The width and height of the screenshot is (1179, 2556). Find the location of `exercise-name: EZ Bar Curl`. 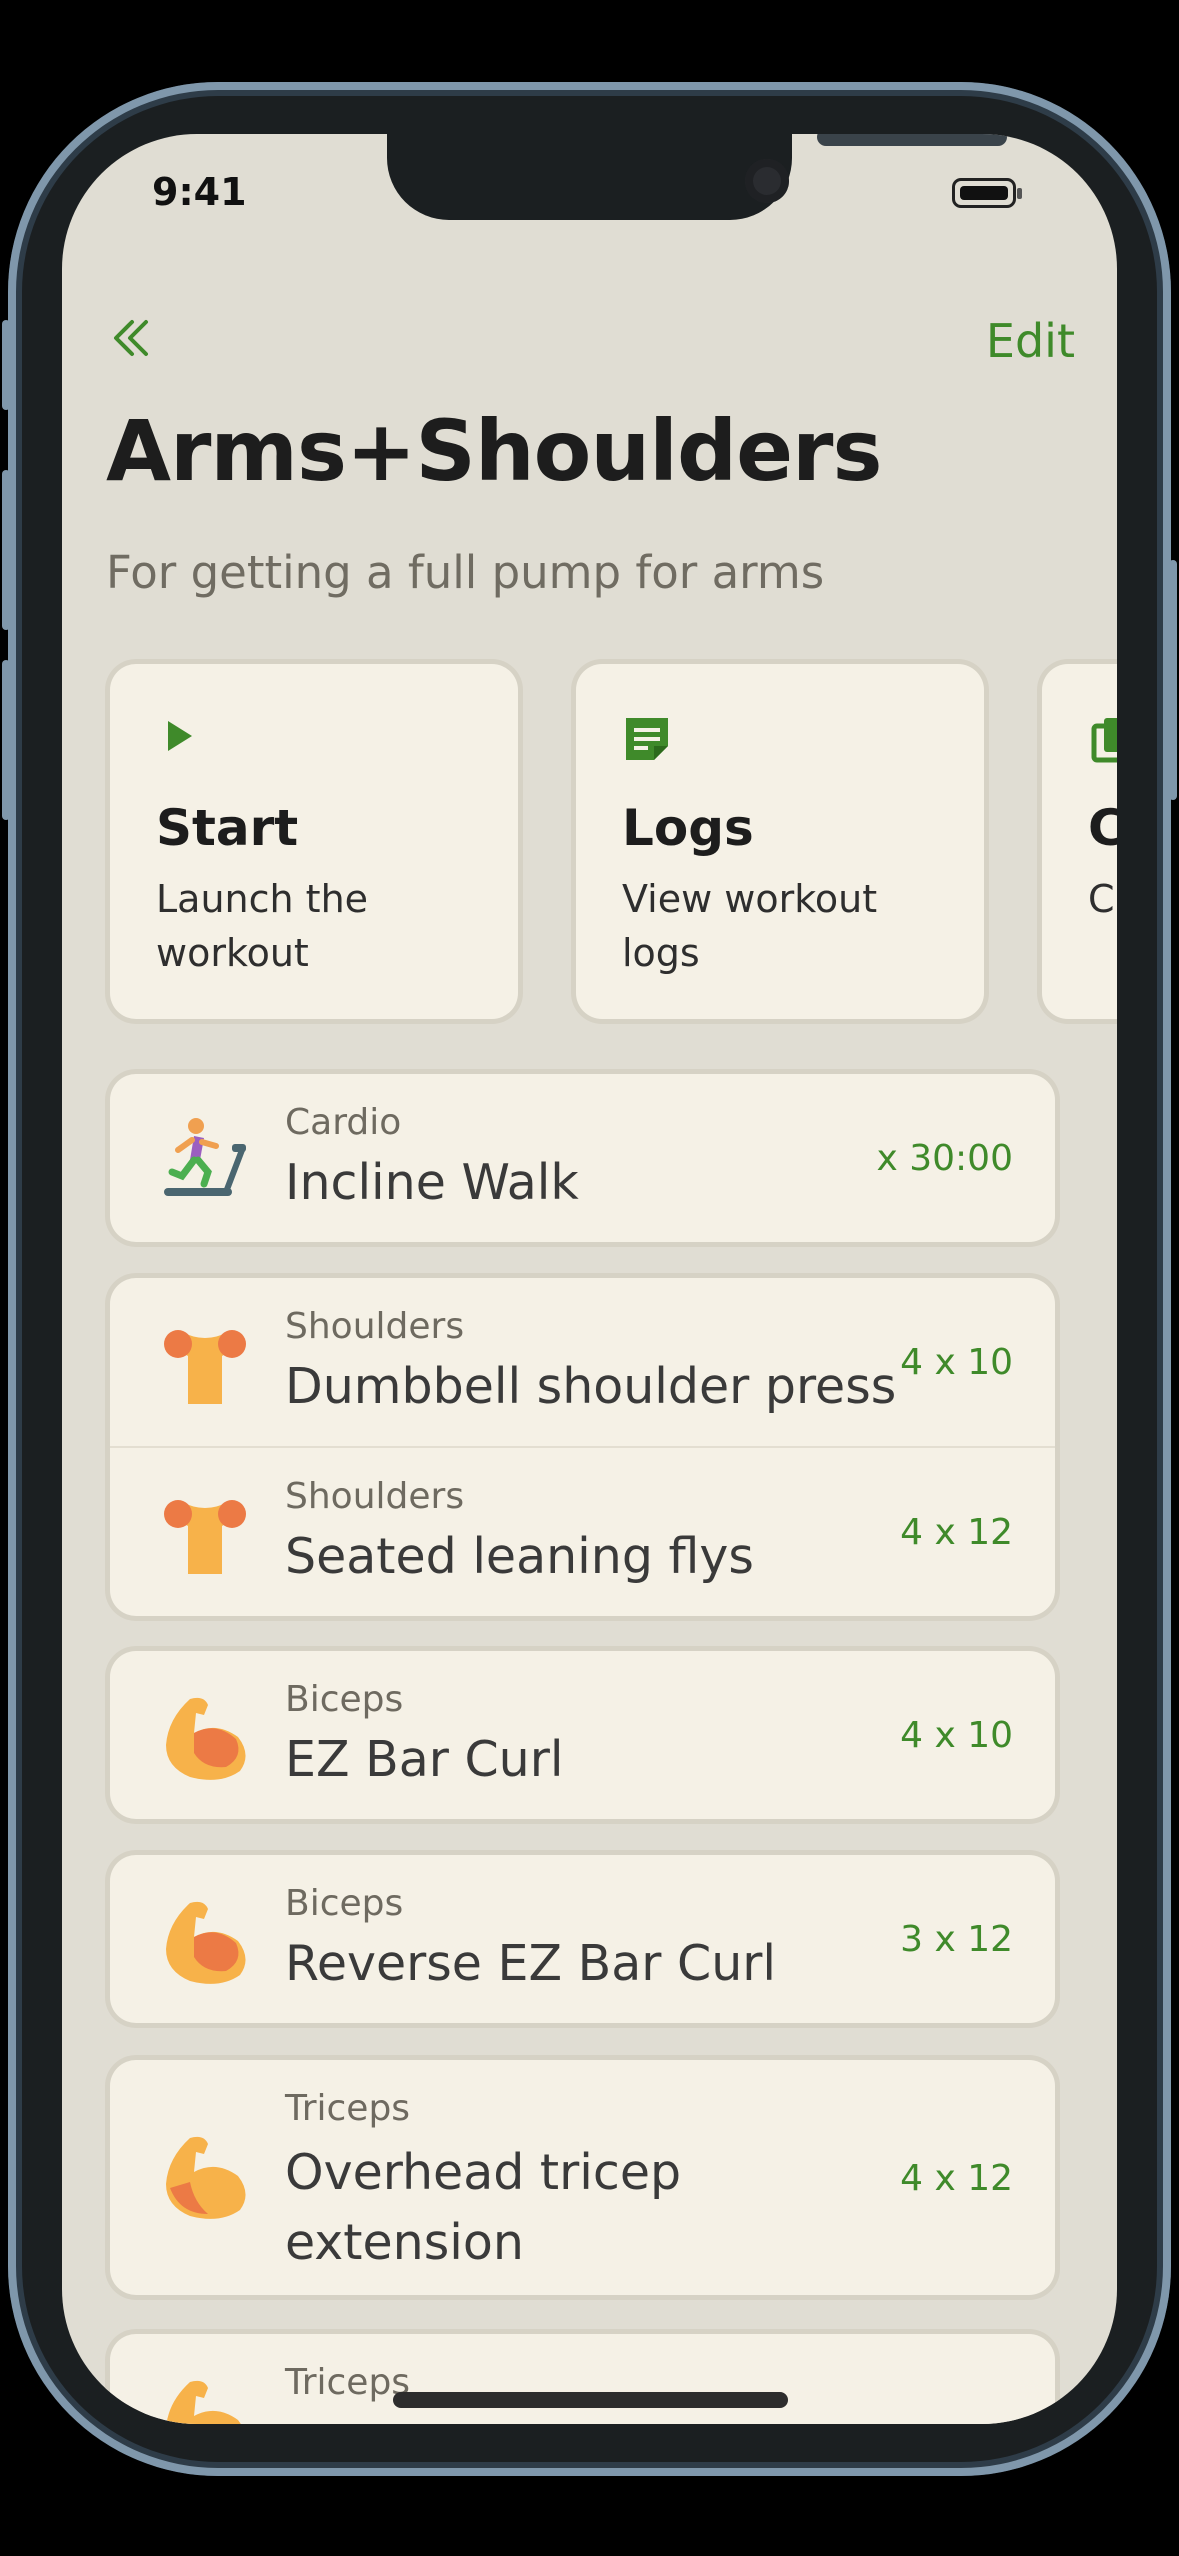

exercise-name: EZ Bar Curl is located at coordinates (424, 1759).